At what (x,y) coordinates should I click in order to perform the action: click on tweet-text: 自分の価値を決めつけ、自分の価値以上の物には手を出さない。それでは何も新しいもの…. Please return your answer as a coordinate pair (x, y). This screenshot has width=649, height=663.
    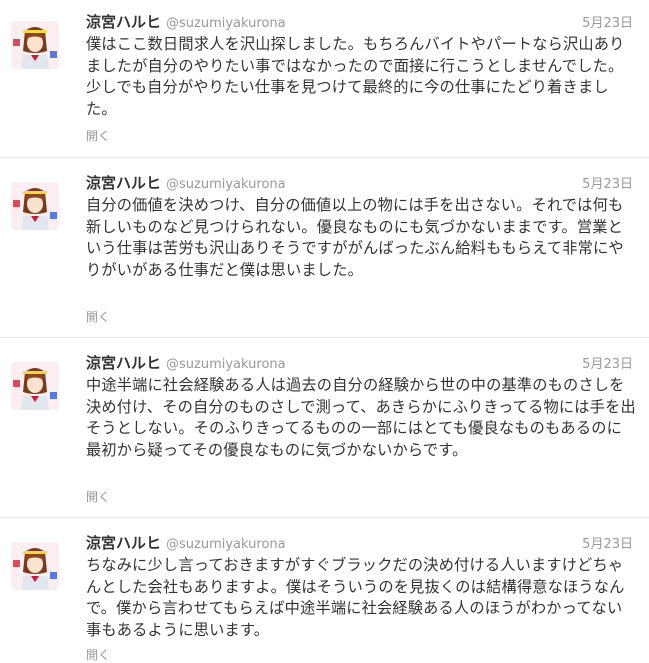
    Looking at the image, I should click on (355, 237).